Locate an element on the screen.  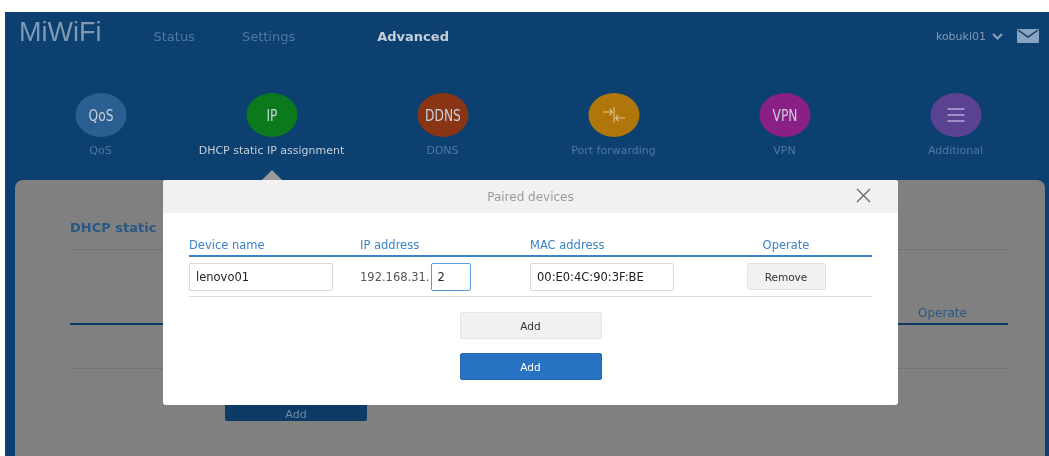
feature-icon: QoS is located at coordinates (100, 115).